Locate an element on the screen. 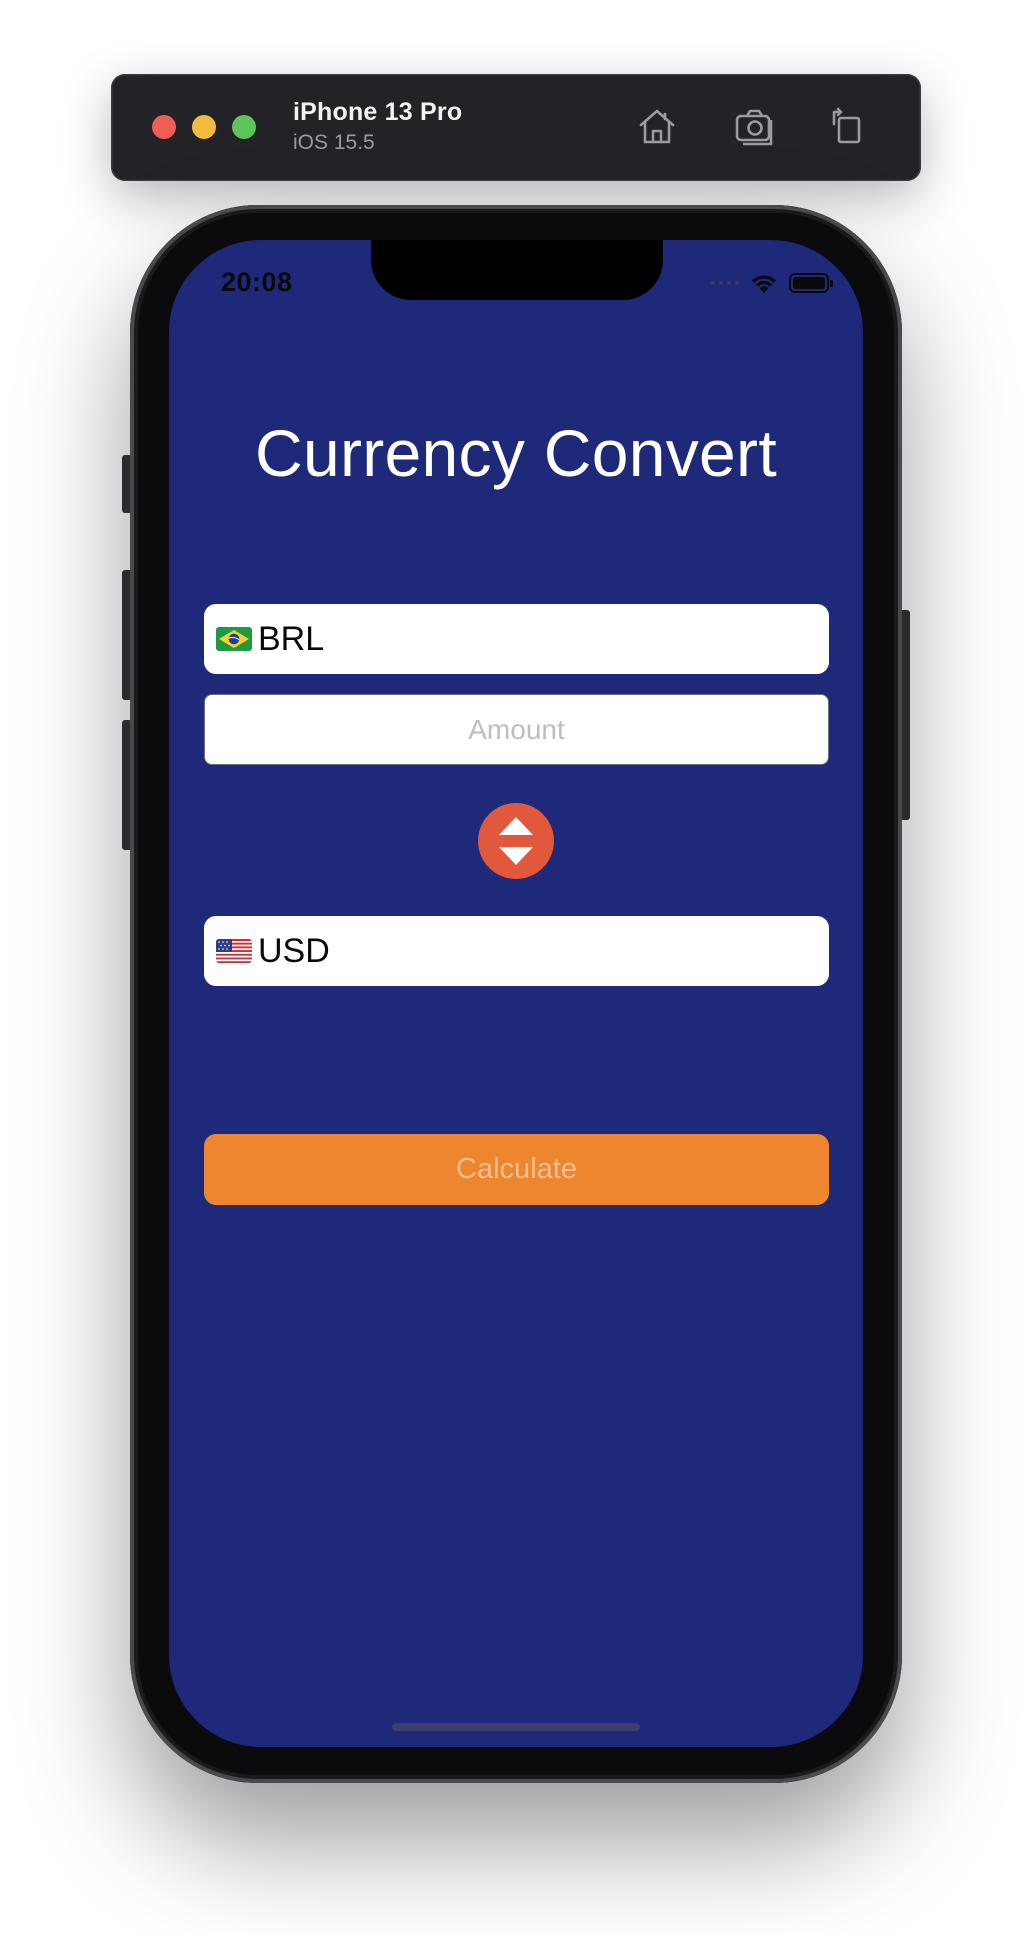  calculate-button: Calculate is located at coordinates (516, 1169).